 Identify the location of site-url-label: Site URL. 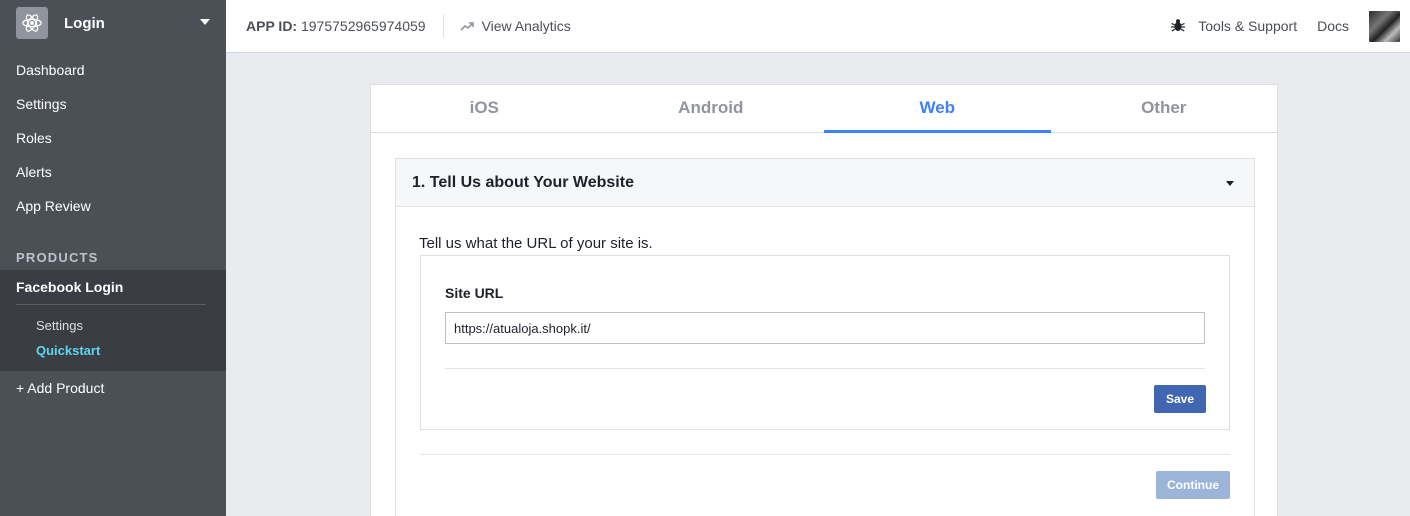
(474, 293).